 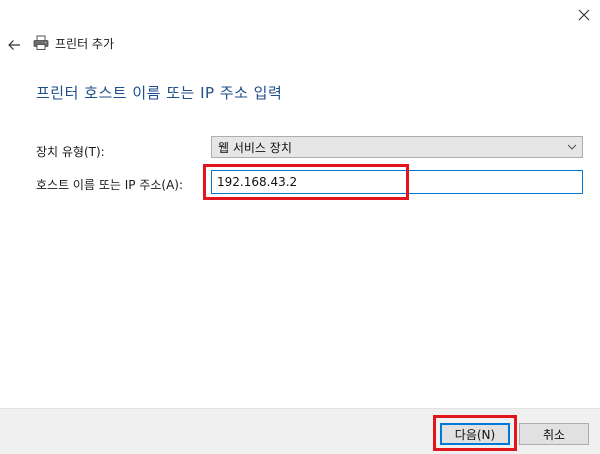 I want to click on next-button: 다음(N), so click(x=475, y=434).